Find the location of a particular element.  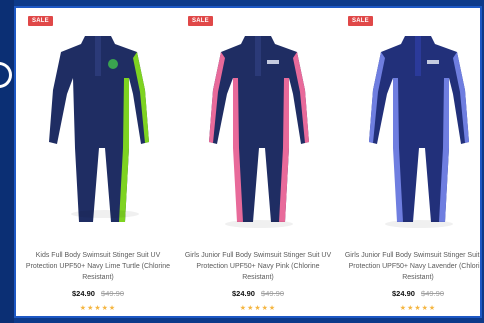

turtle-logo is located at coordinates (113, 64).